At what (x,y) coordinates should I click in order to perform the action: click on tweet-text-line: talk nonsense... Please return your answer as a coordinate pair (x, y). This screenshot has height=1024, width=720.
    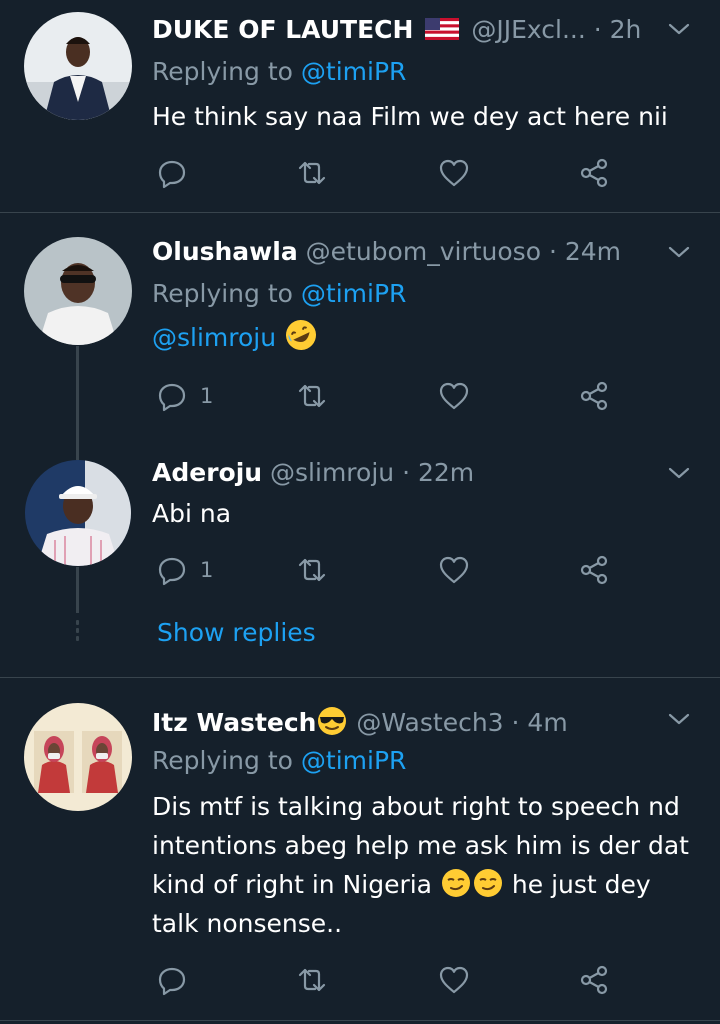
    Looking at the image, I should click on (247, 923).